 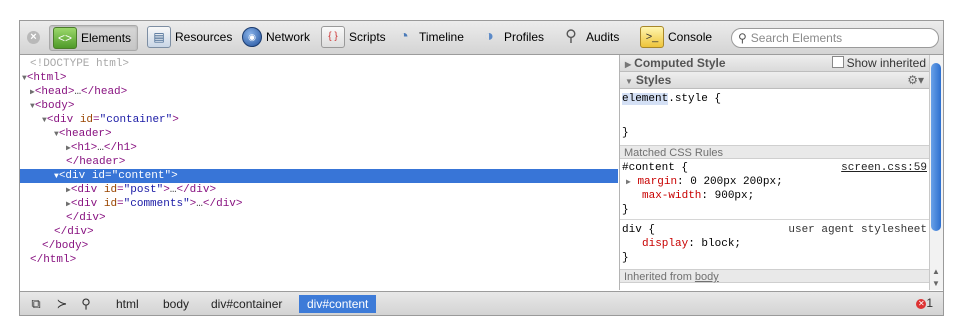 I want to click on styles-scrollbar: ▲ ▼, so click(x=936, y=172).